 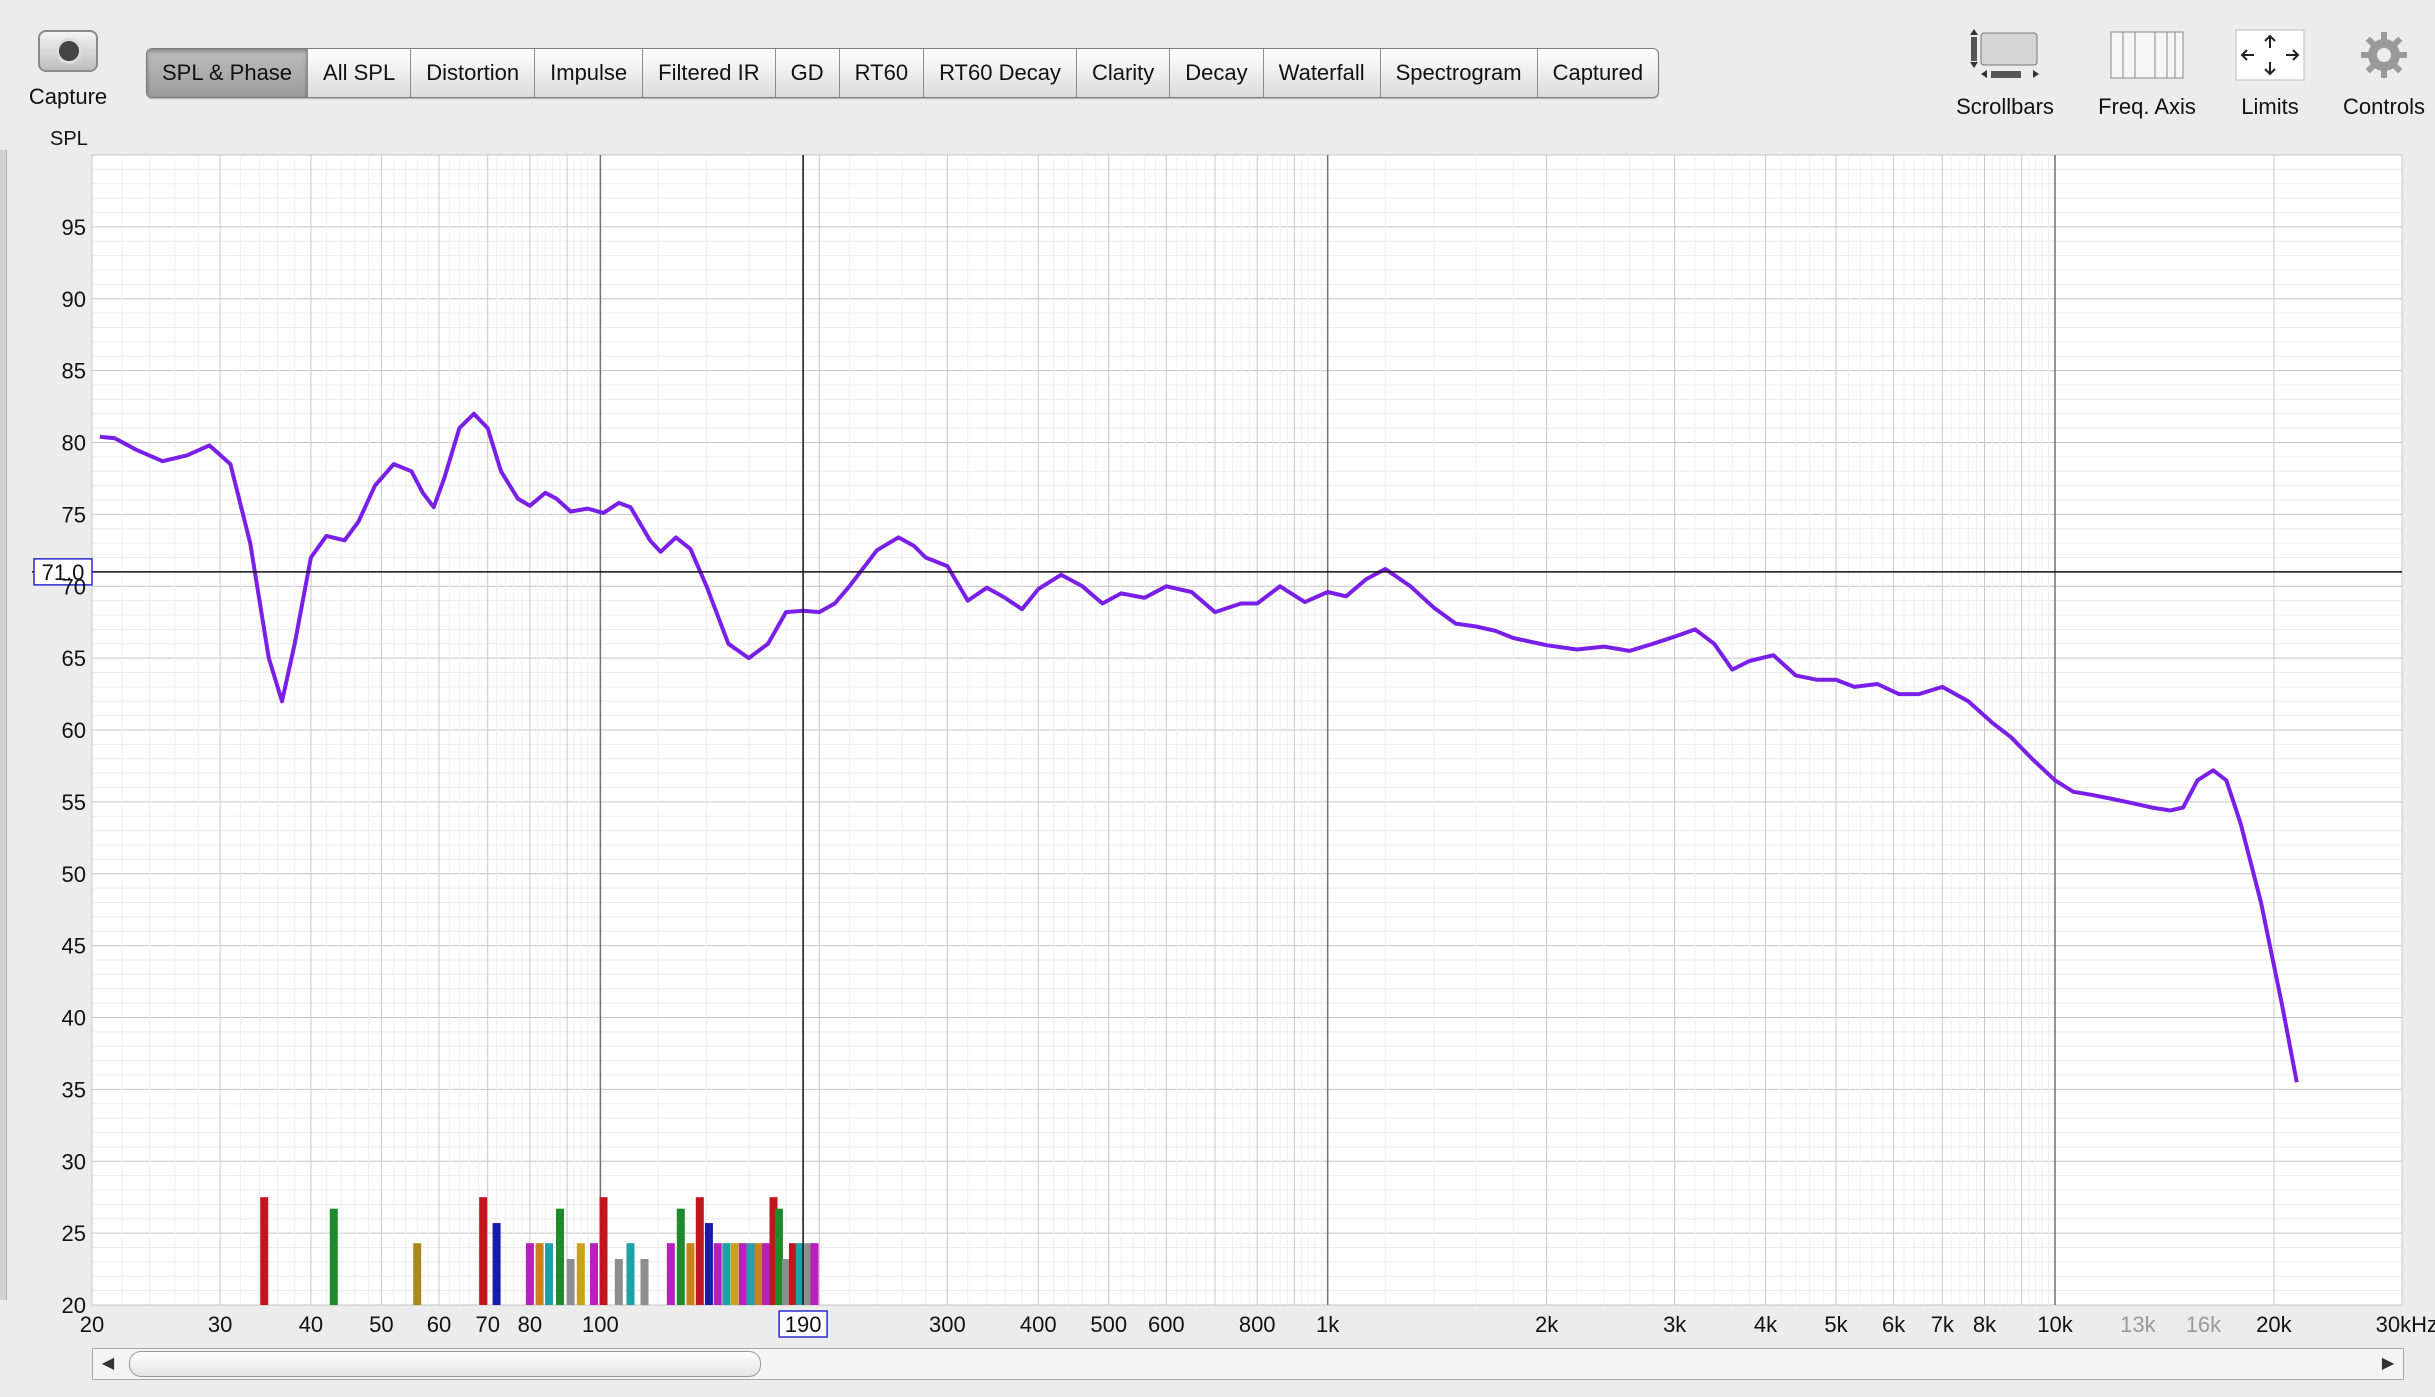 What do you see at coordinates (2388, 1364) in the screenshot?
I see `scroll-right-arrow-icon: ▶` at bounding box center [2388, 1364].